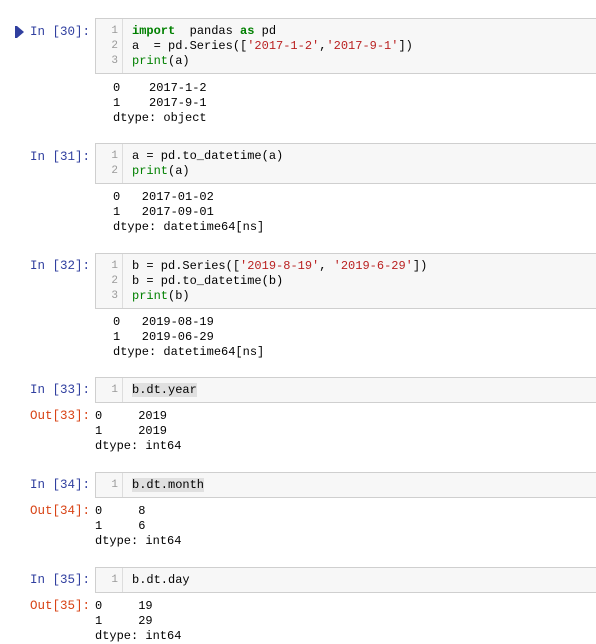 Image resolution: width=596 pixels, height=644 pixels. I want to click on code-token: b = pd.Series([, so click(186, 266).